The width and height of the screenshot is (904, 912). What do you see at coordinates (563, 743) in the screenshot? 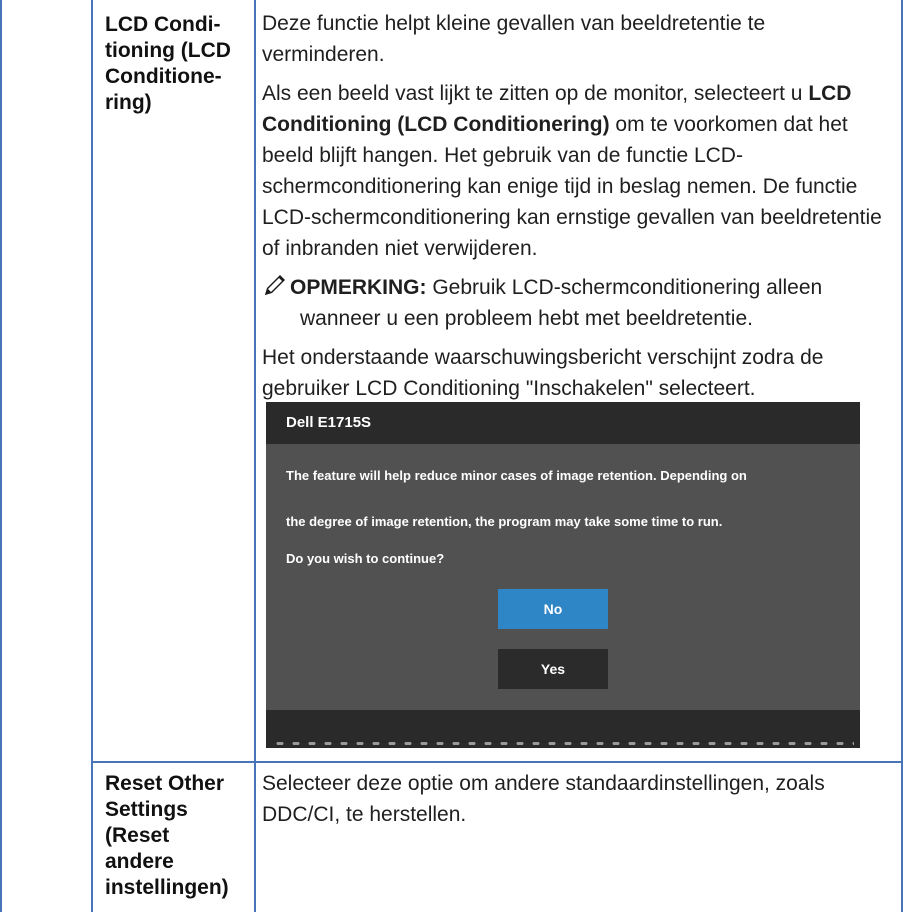
I see `osd-dotted-edge` at bounding box center [563, 743].